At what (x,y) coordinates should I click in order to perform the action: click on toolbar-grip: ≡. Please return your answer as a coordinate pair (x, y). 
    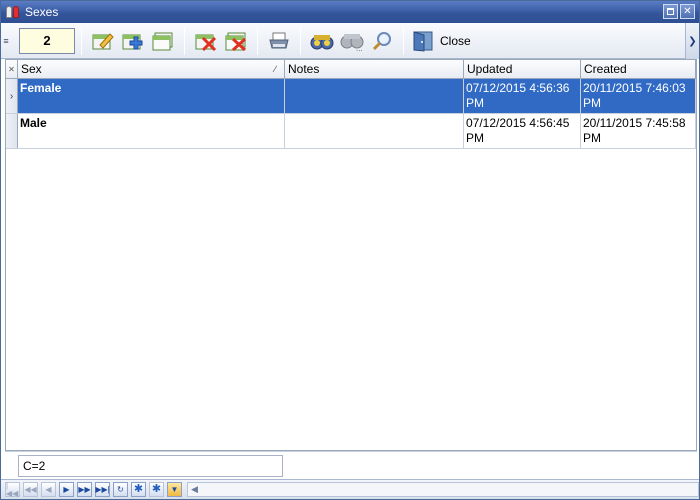
    Looking at the image, I should click on (6, 41).